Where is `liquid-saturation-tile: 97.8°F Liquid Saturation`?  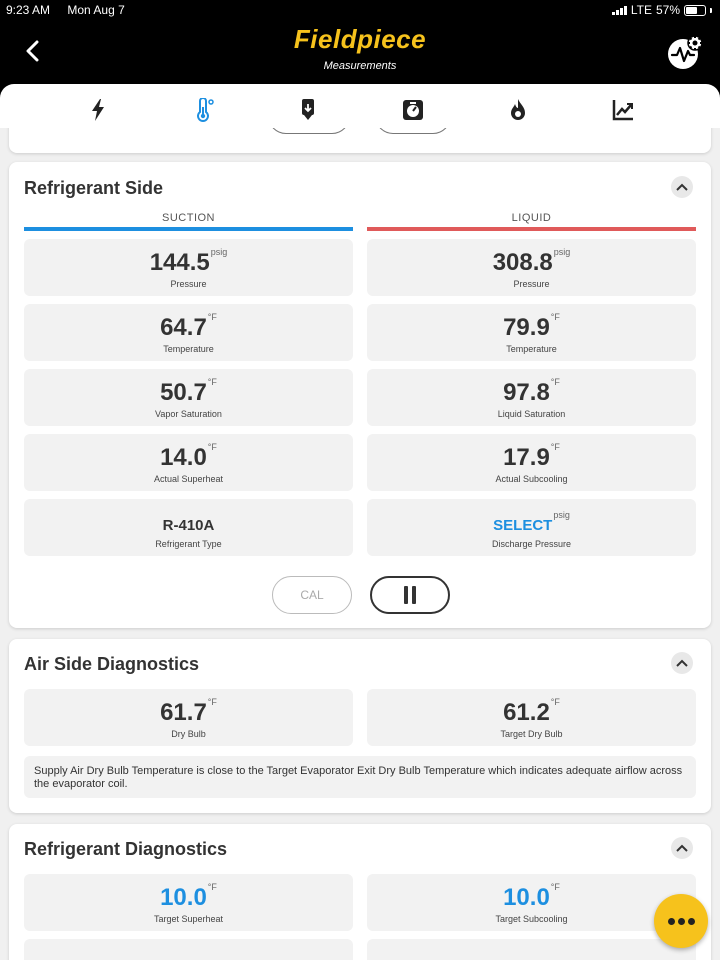
liquid-saturation-tile: 97.8°F Liquid Saturation is located at coordinates (531, 397).